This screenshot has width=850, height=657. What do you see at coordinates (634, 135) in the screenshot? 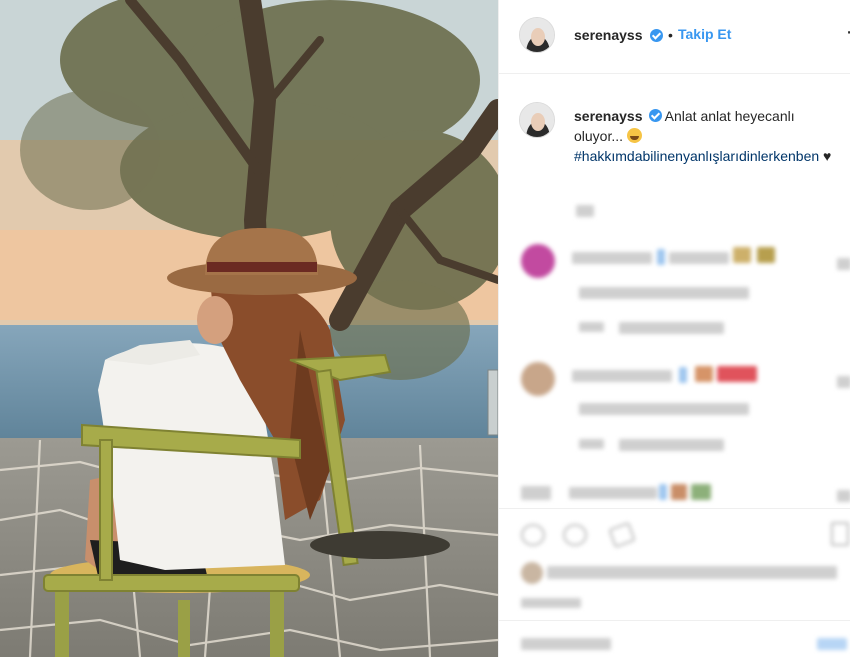
I see `grimace-emoji-icon` at bounding box center [634, 135].